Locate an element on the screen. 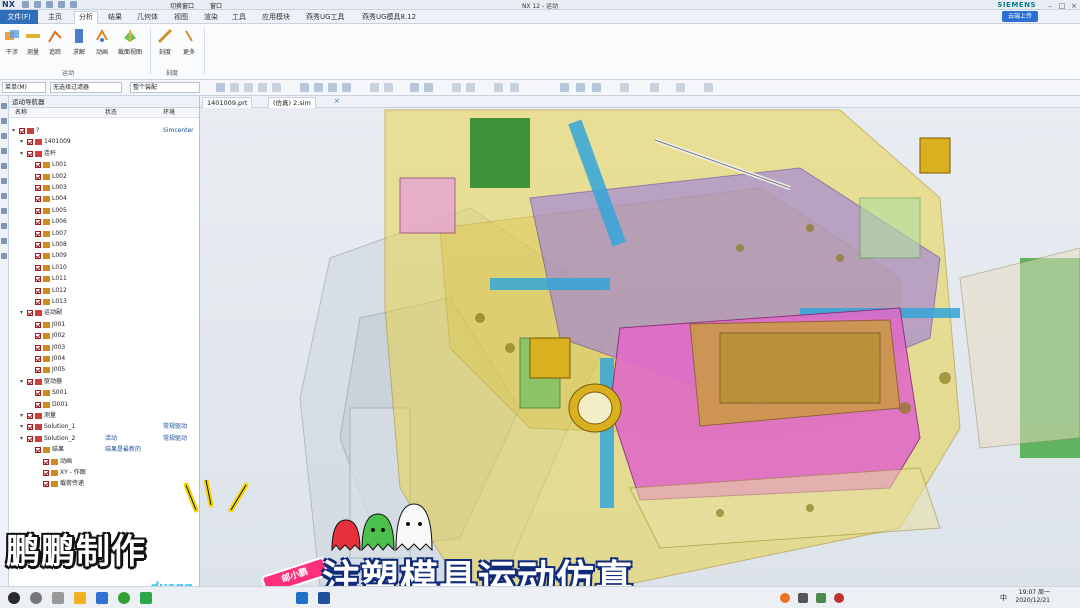 The image size is (1080, 608). snap-mid-icon is located at coordinates (332, 87).